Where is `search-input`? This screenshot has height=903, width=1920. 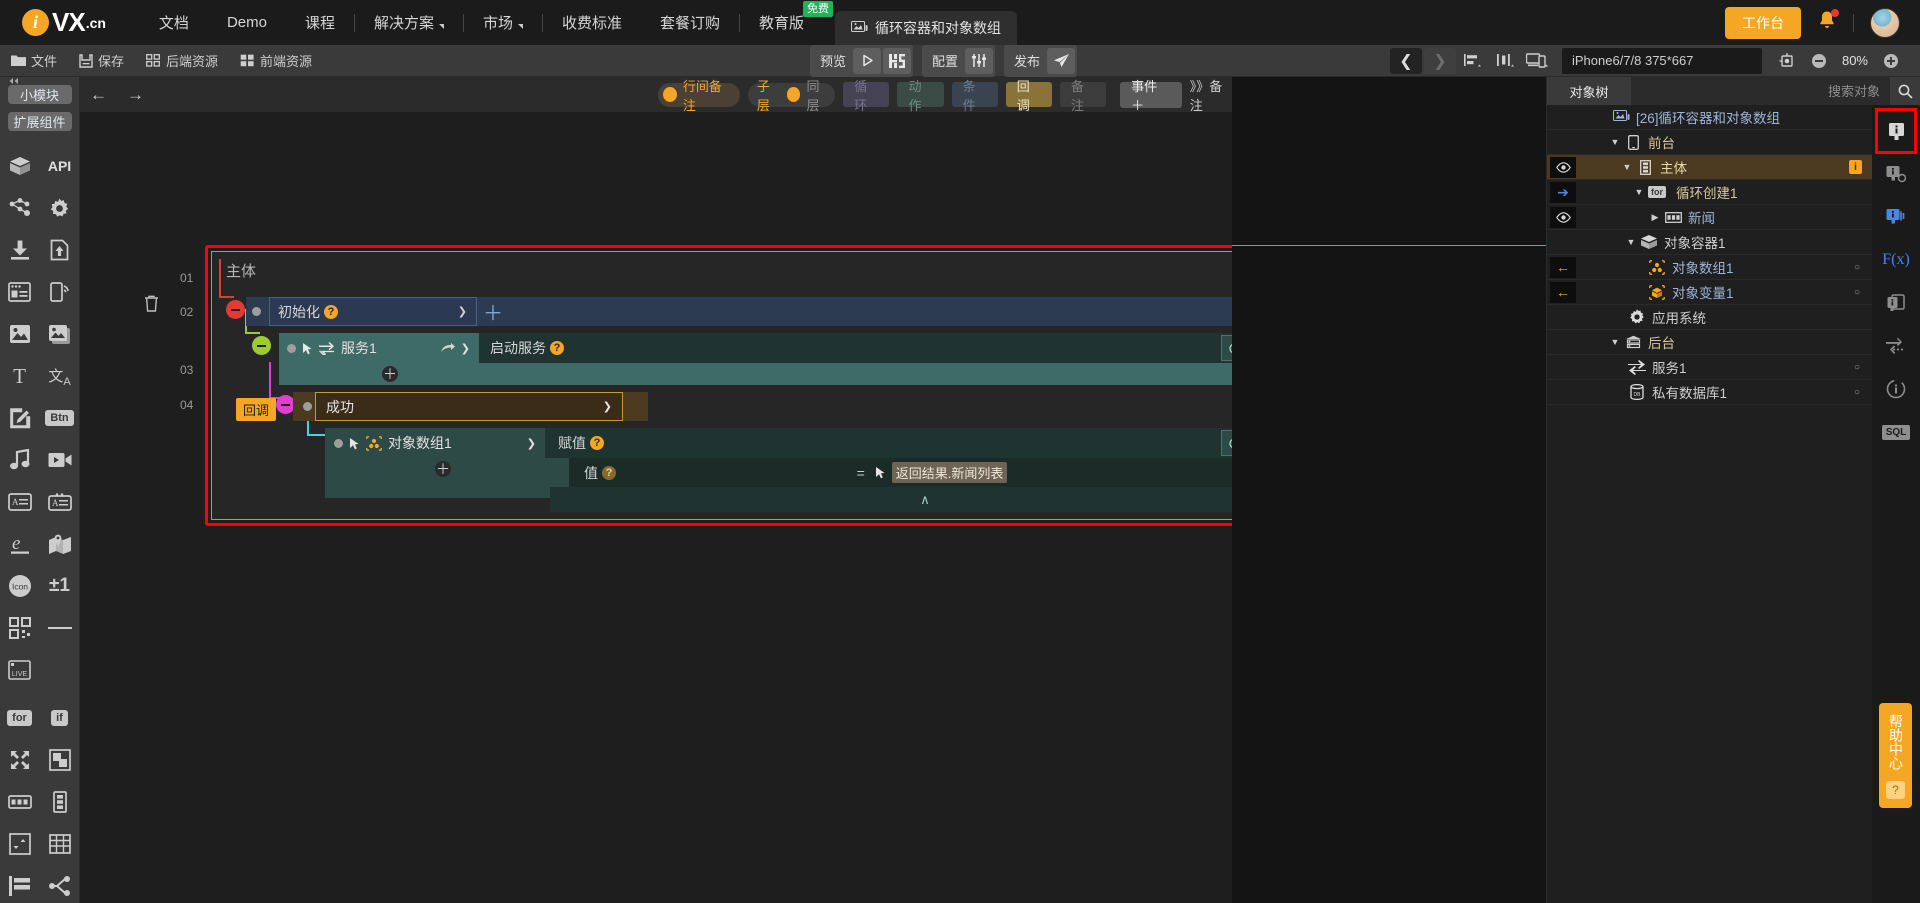 search-input is located at coordinates (1760, 91).